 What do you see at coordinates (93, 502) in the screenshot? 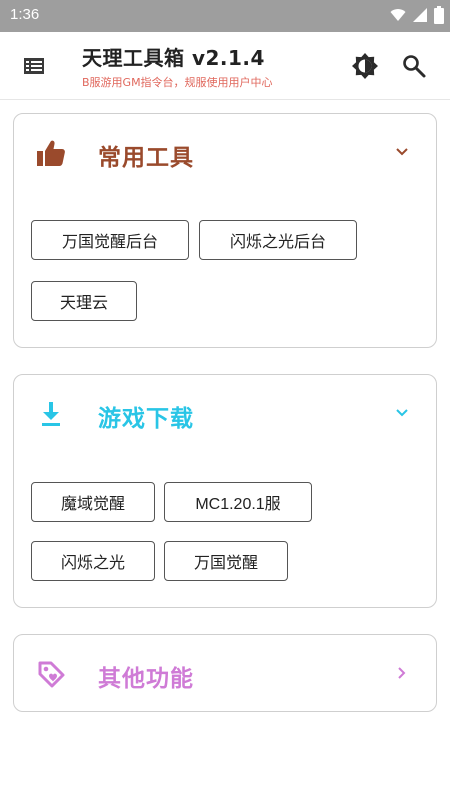
I see `chip-moyu: 魔域觉醒` at bounding box center [93, 502].